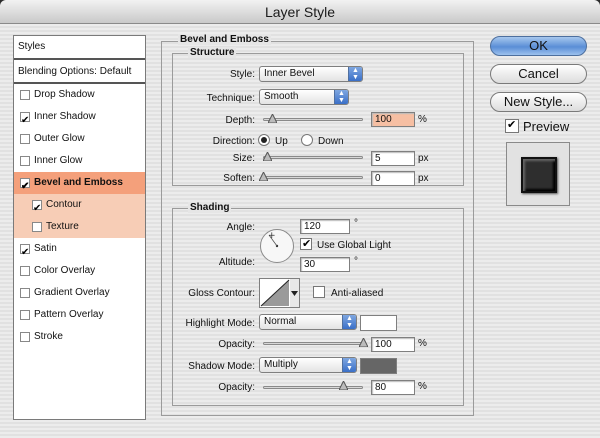 Image resolution: width=600 pixels, height=438 pixels. Describe the element at coordinates (79, 161) in the screenshot. I see `style-item: Inner Glow` at that location.